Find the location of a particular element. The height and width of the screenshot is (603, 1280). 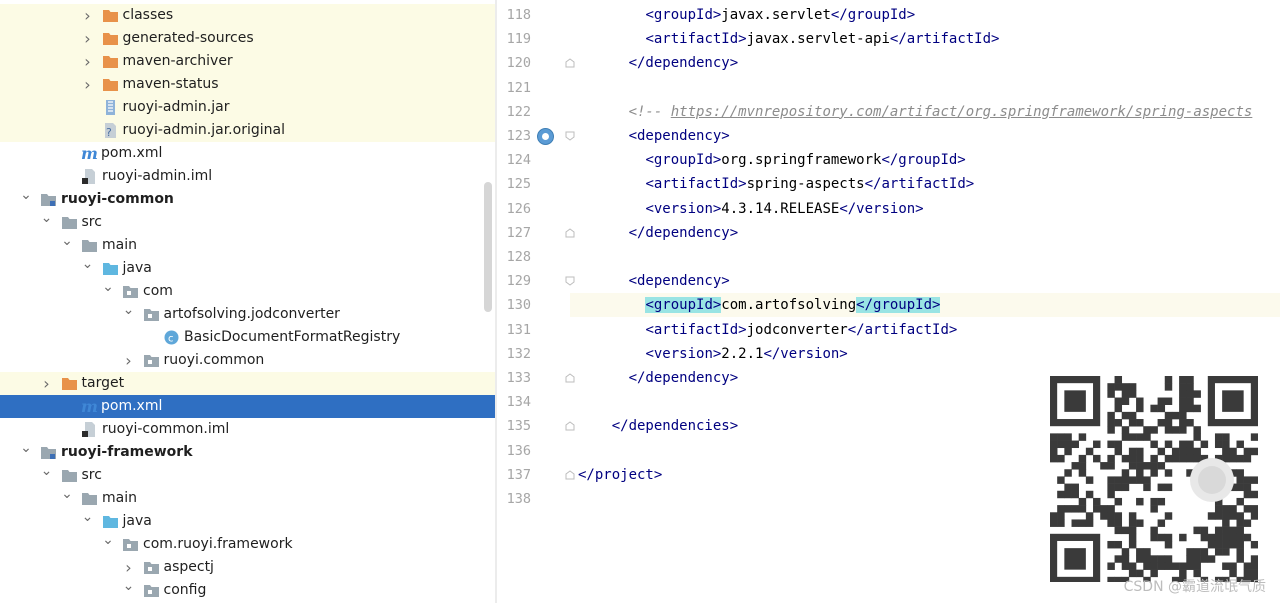

line-number: 130 is located at coordinates (518, 305).